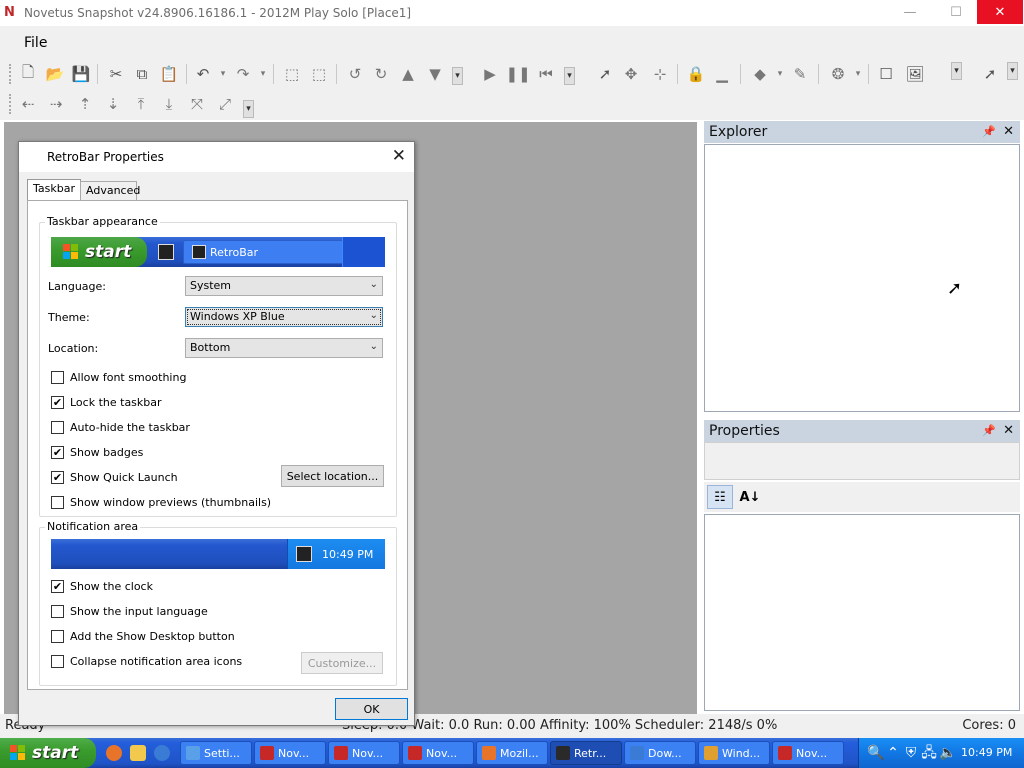 Image resolution: width=1024 pixels, height=768 pixels. I want to click on network-icon: 🖧, so click(929, 753).